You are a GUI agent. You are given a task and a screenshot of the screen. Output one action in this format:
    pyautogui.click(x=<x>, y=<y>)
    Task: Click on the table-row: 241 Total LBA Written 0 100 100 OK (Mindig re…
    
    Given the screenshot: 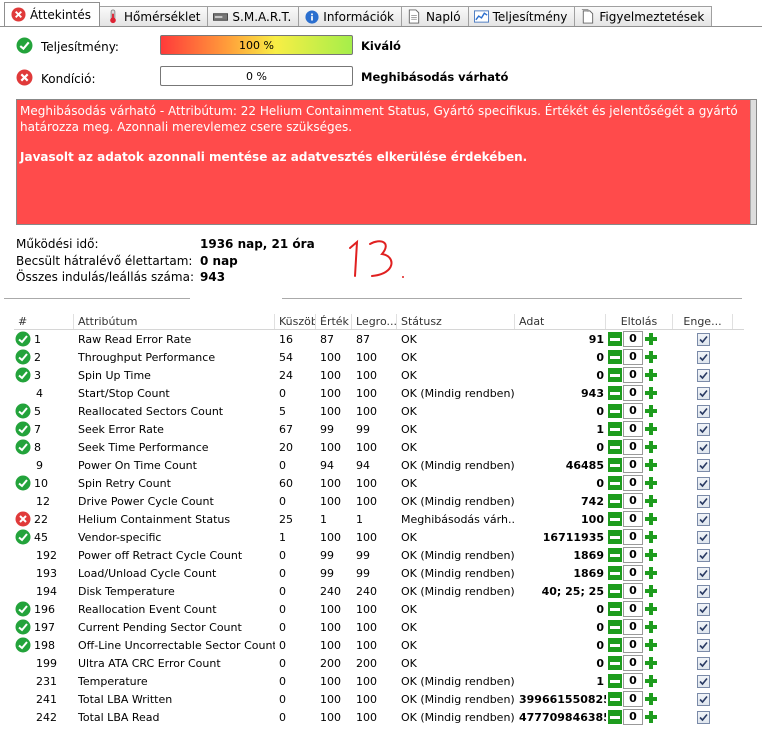 What is the action you would take?
    pyautogui.click(x=379, y=699)
    